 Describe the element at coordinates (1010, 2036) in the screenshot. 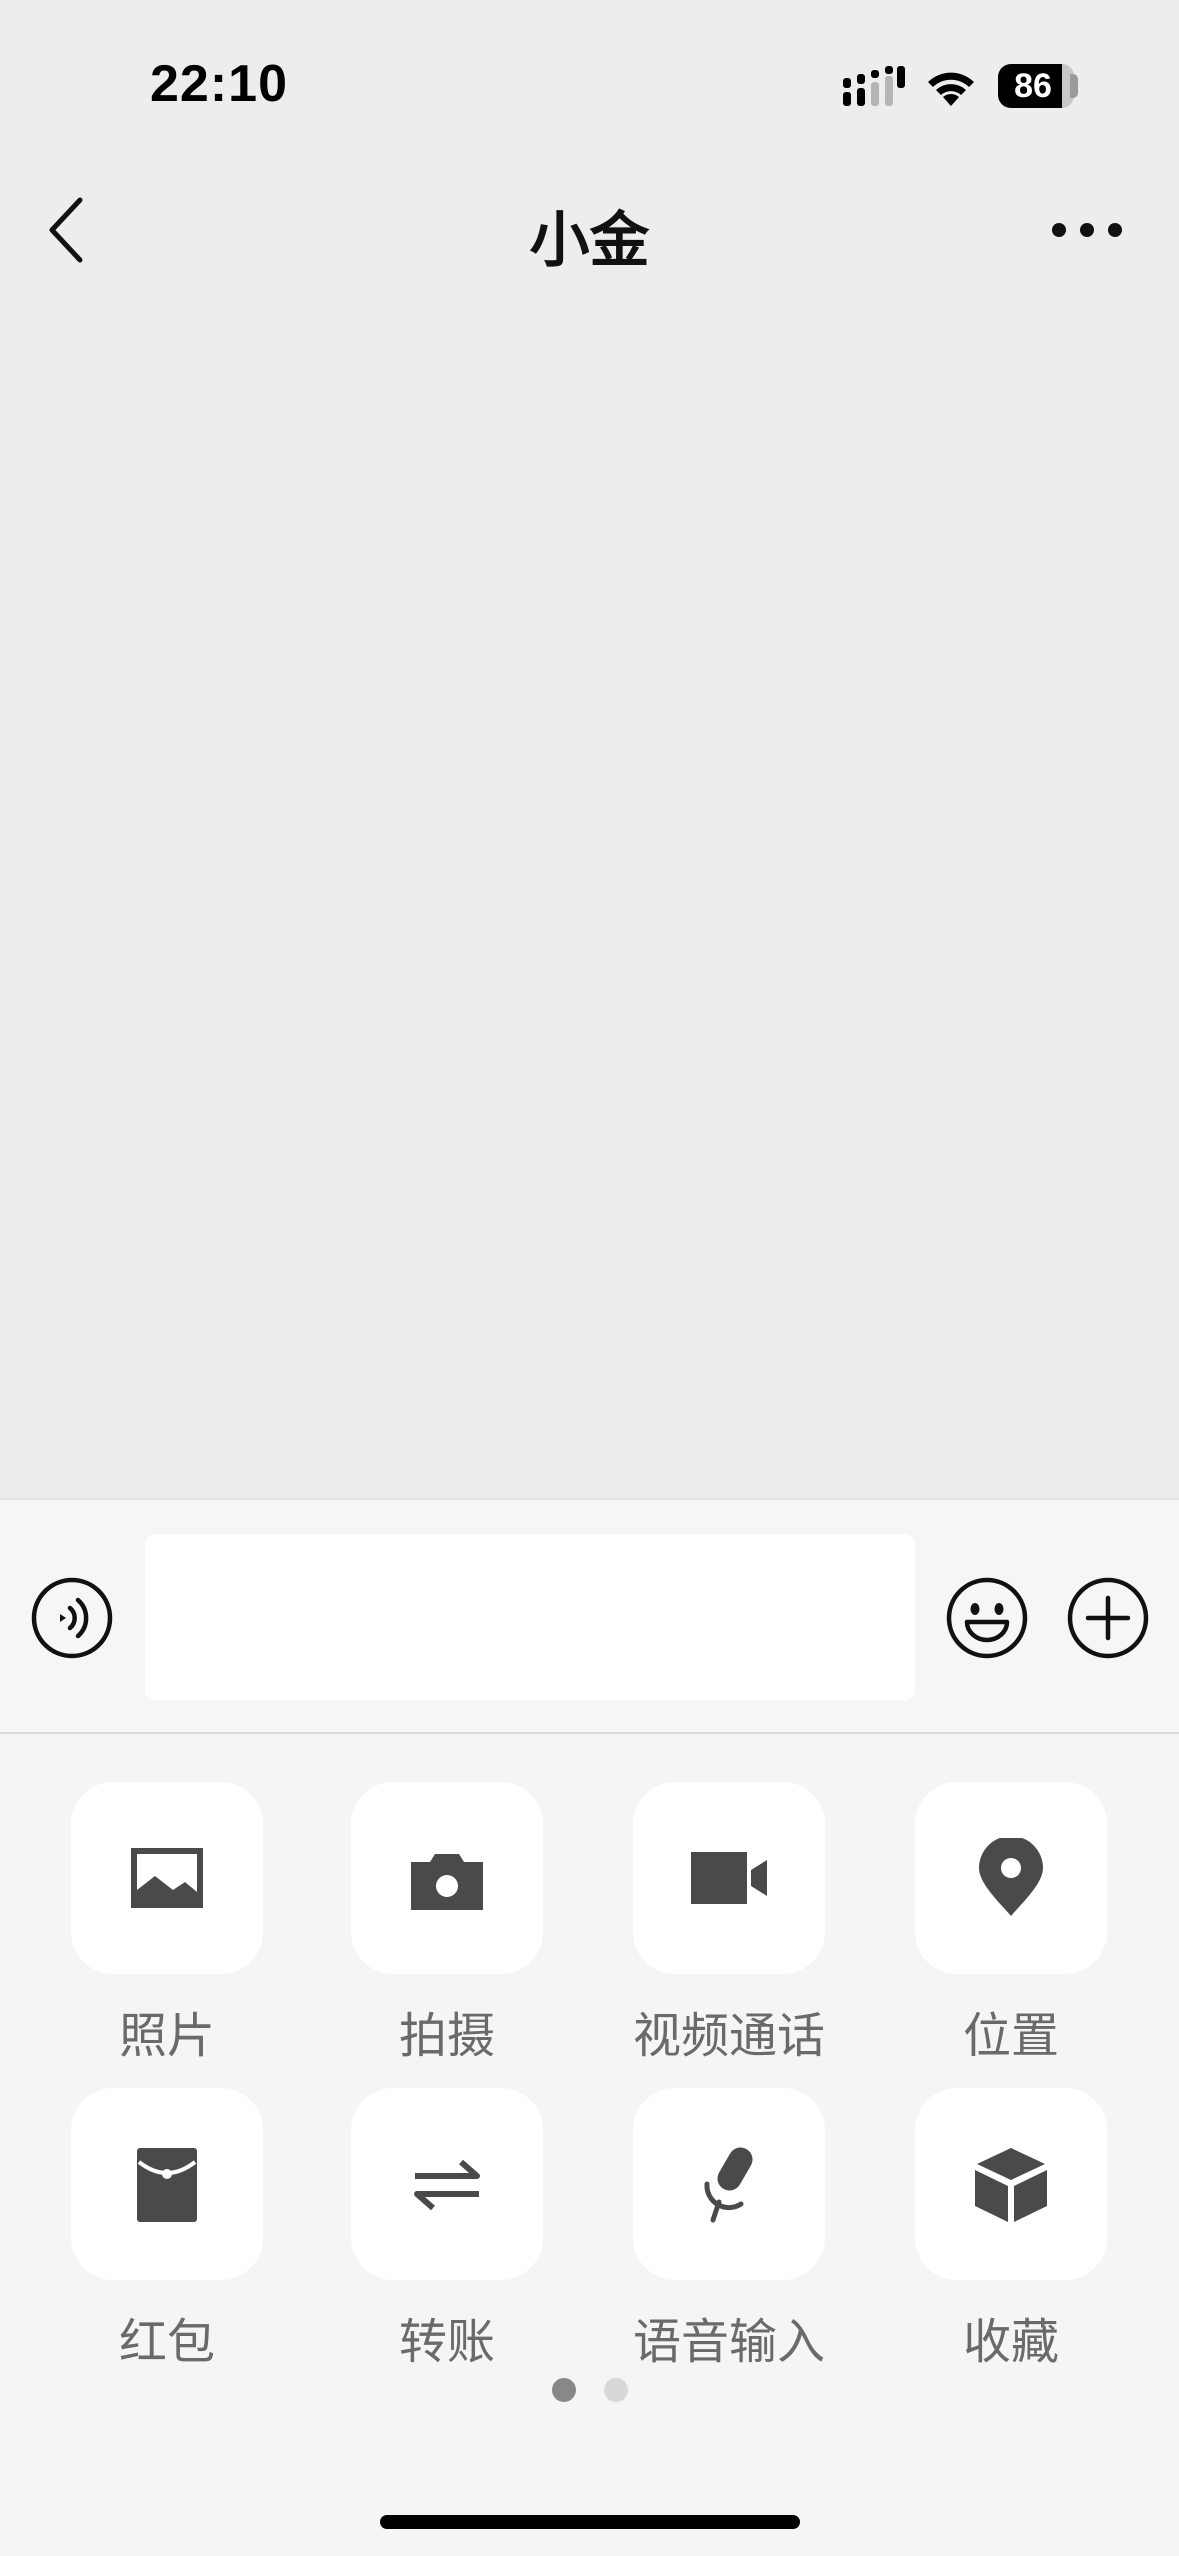

I see `panel-label: 位置` at that location.